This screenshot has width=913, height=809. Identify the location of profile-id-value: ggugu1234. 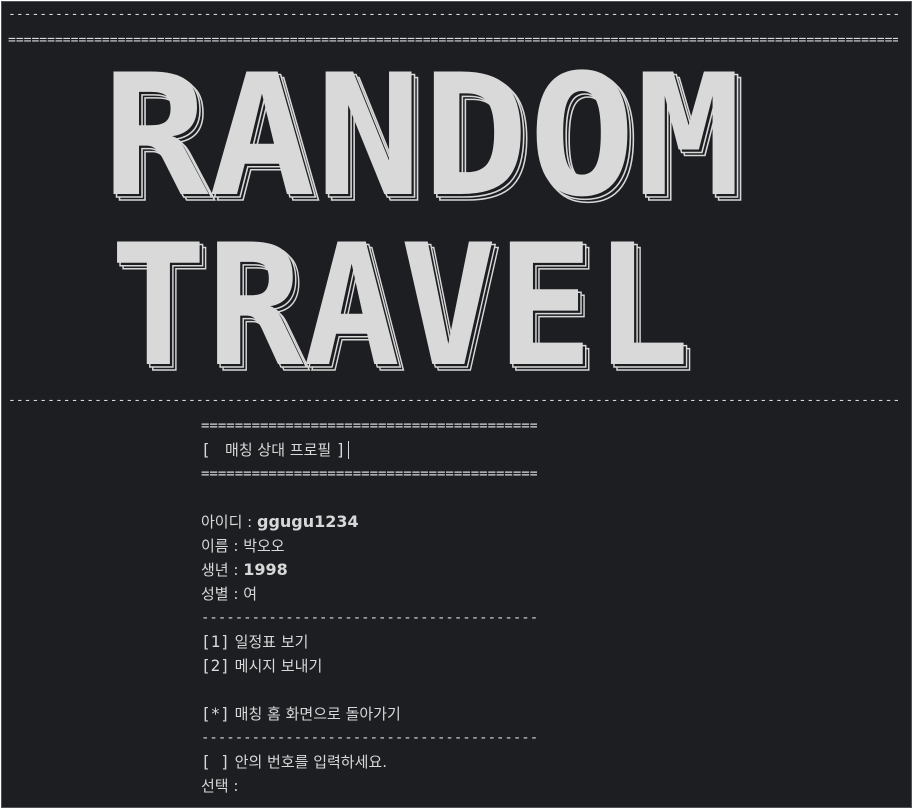
(308, 521).